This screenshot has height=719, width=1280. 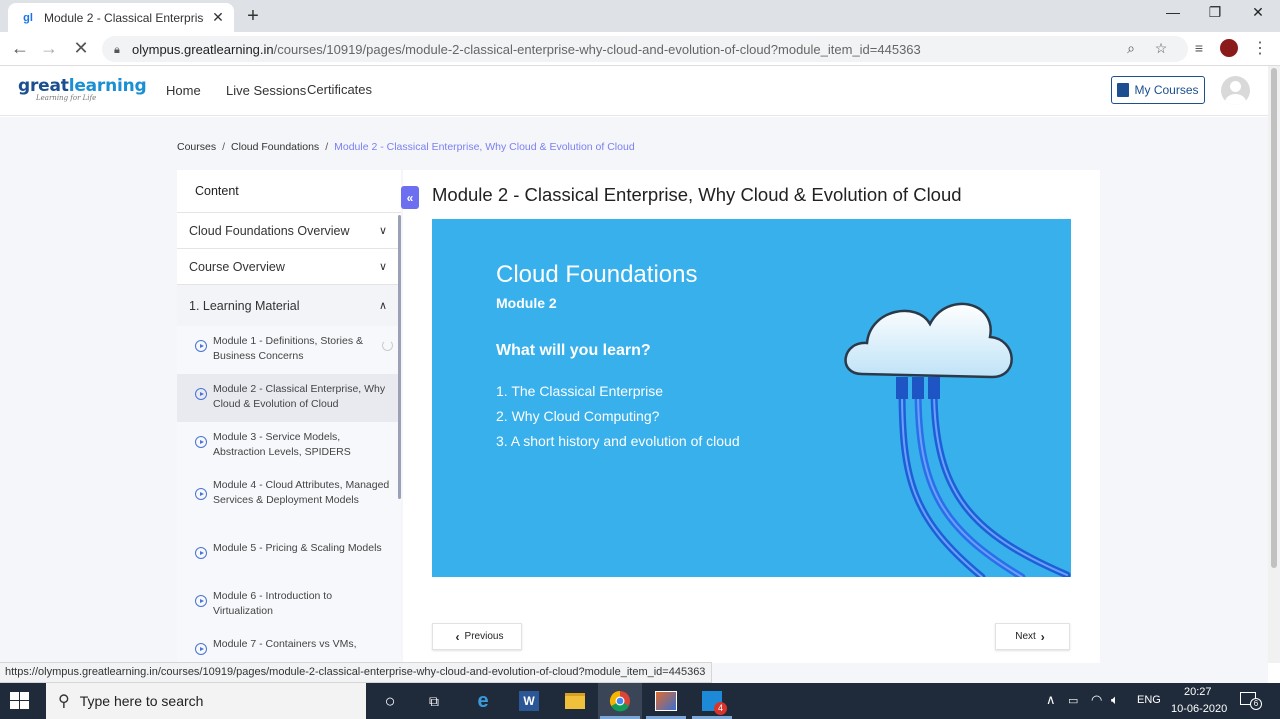 I want to click on next-label: Next, so click(x=1025, y=636).